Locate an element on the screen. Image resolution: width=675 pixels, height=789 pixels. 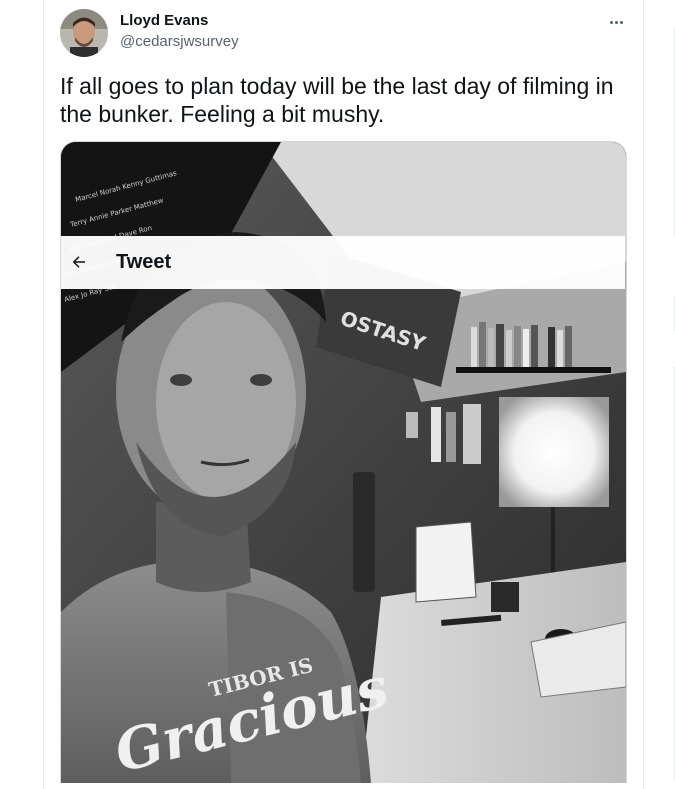
tweet-header-bar: Tweet is located at coordinates (343, 262).